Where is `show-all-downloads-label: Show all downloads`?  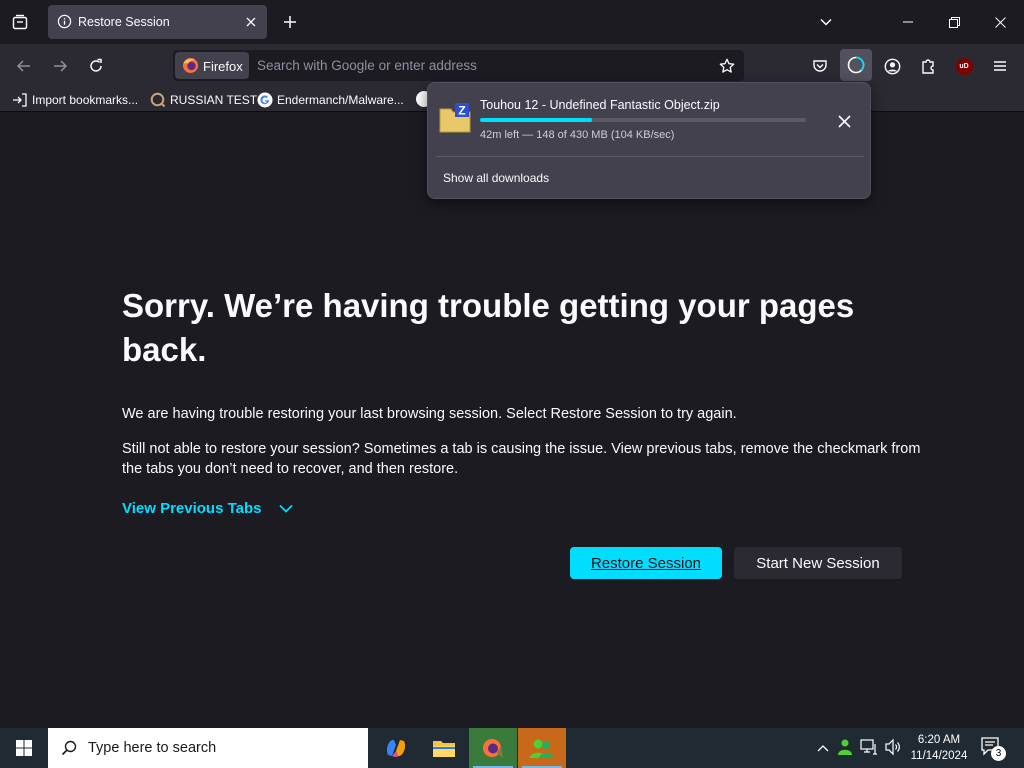 show-all-downloads-label: Show all downloads is located at coordinates (496, 178).